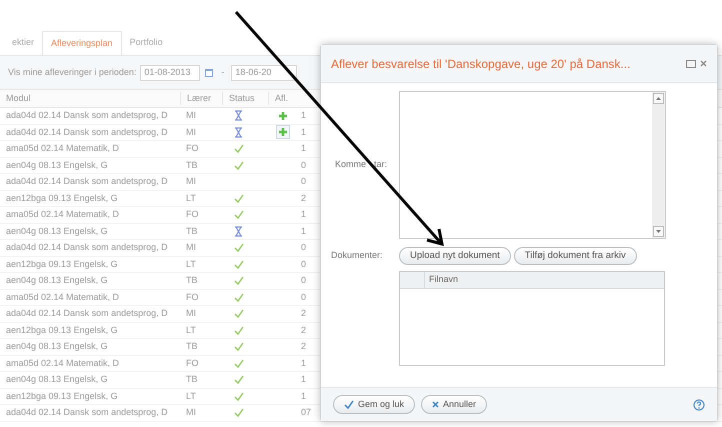  I want to click on table-cell-text: 07, so click(306, 412).